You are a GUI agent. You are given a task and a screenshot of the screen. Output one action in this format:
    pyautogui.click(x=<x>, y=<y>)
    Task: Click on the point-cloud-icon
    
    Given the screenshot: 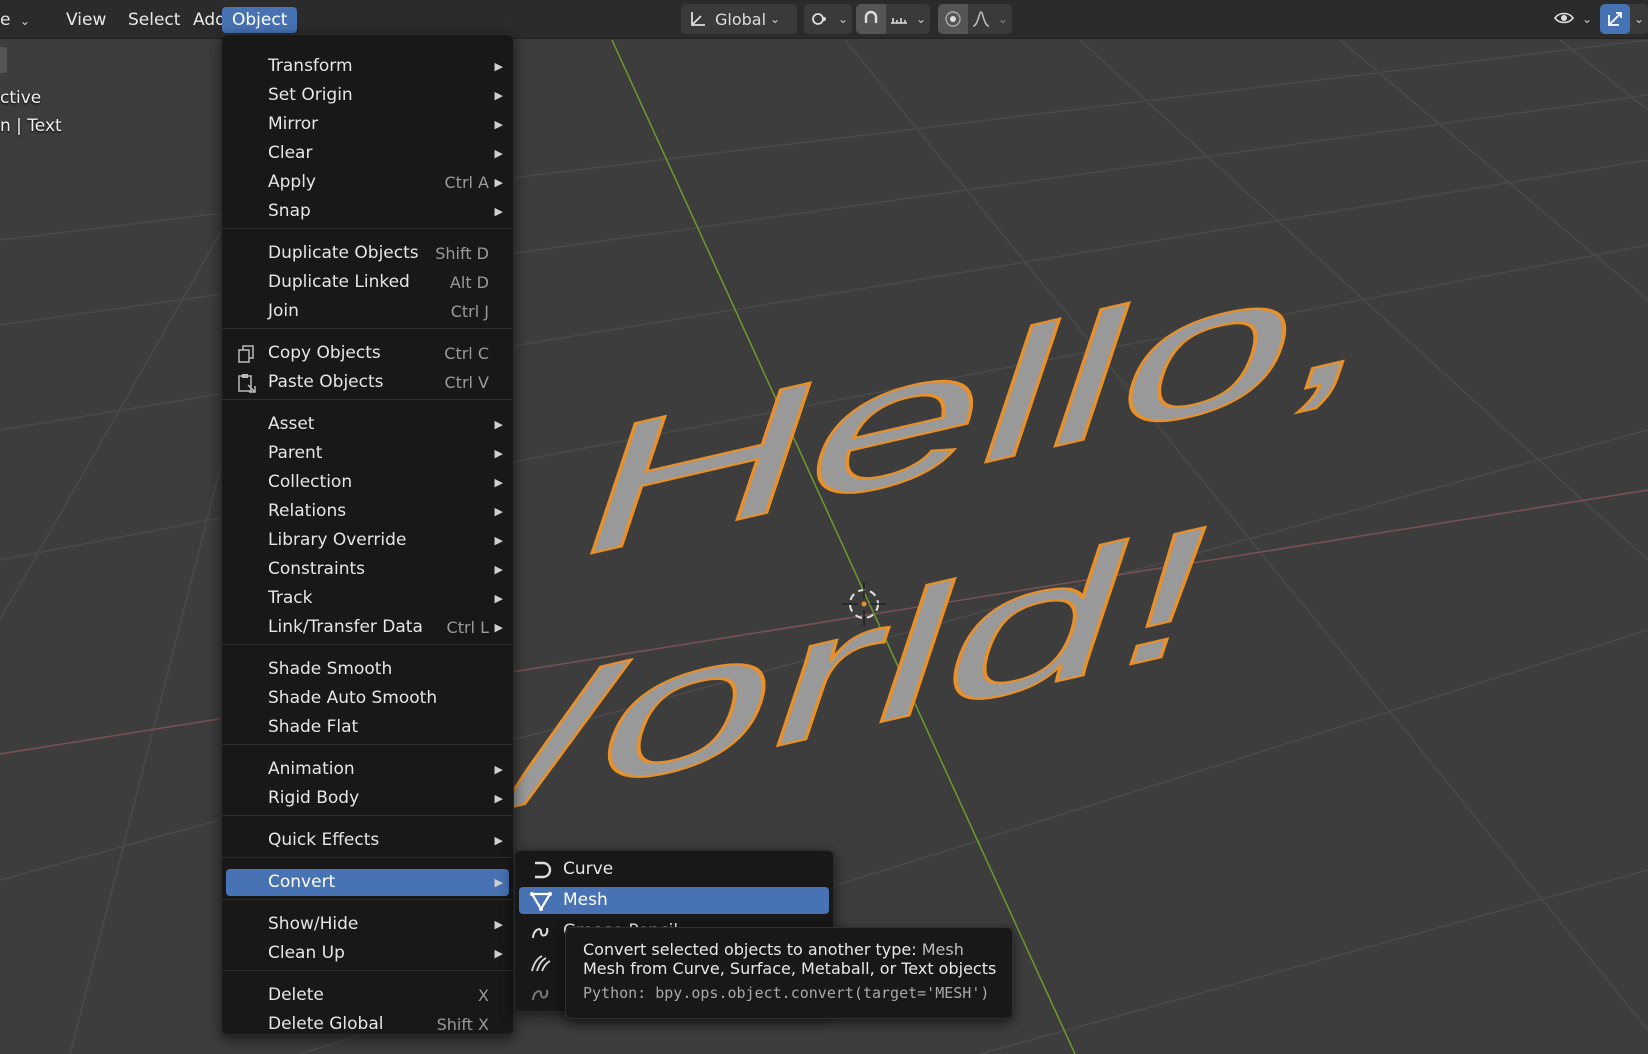 What is the action you would take?
    pyautogui.click(x=540, y=994)
    